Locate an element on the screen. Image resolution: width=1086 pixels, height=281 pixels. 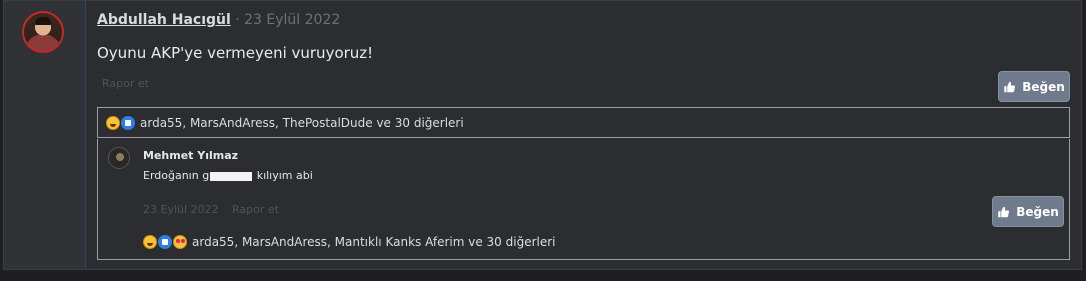
post-author-column is located at coordinates (45, 135).